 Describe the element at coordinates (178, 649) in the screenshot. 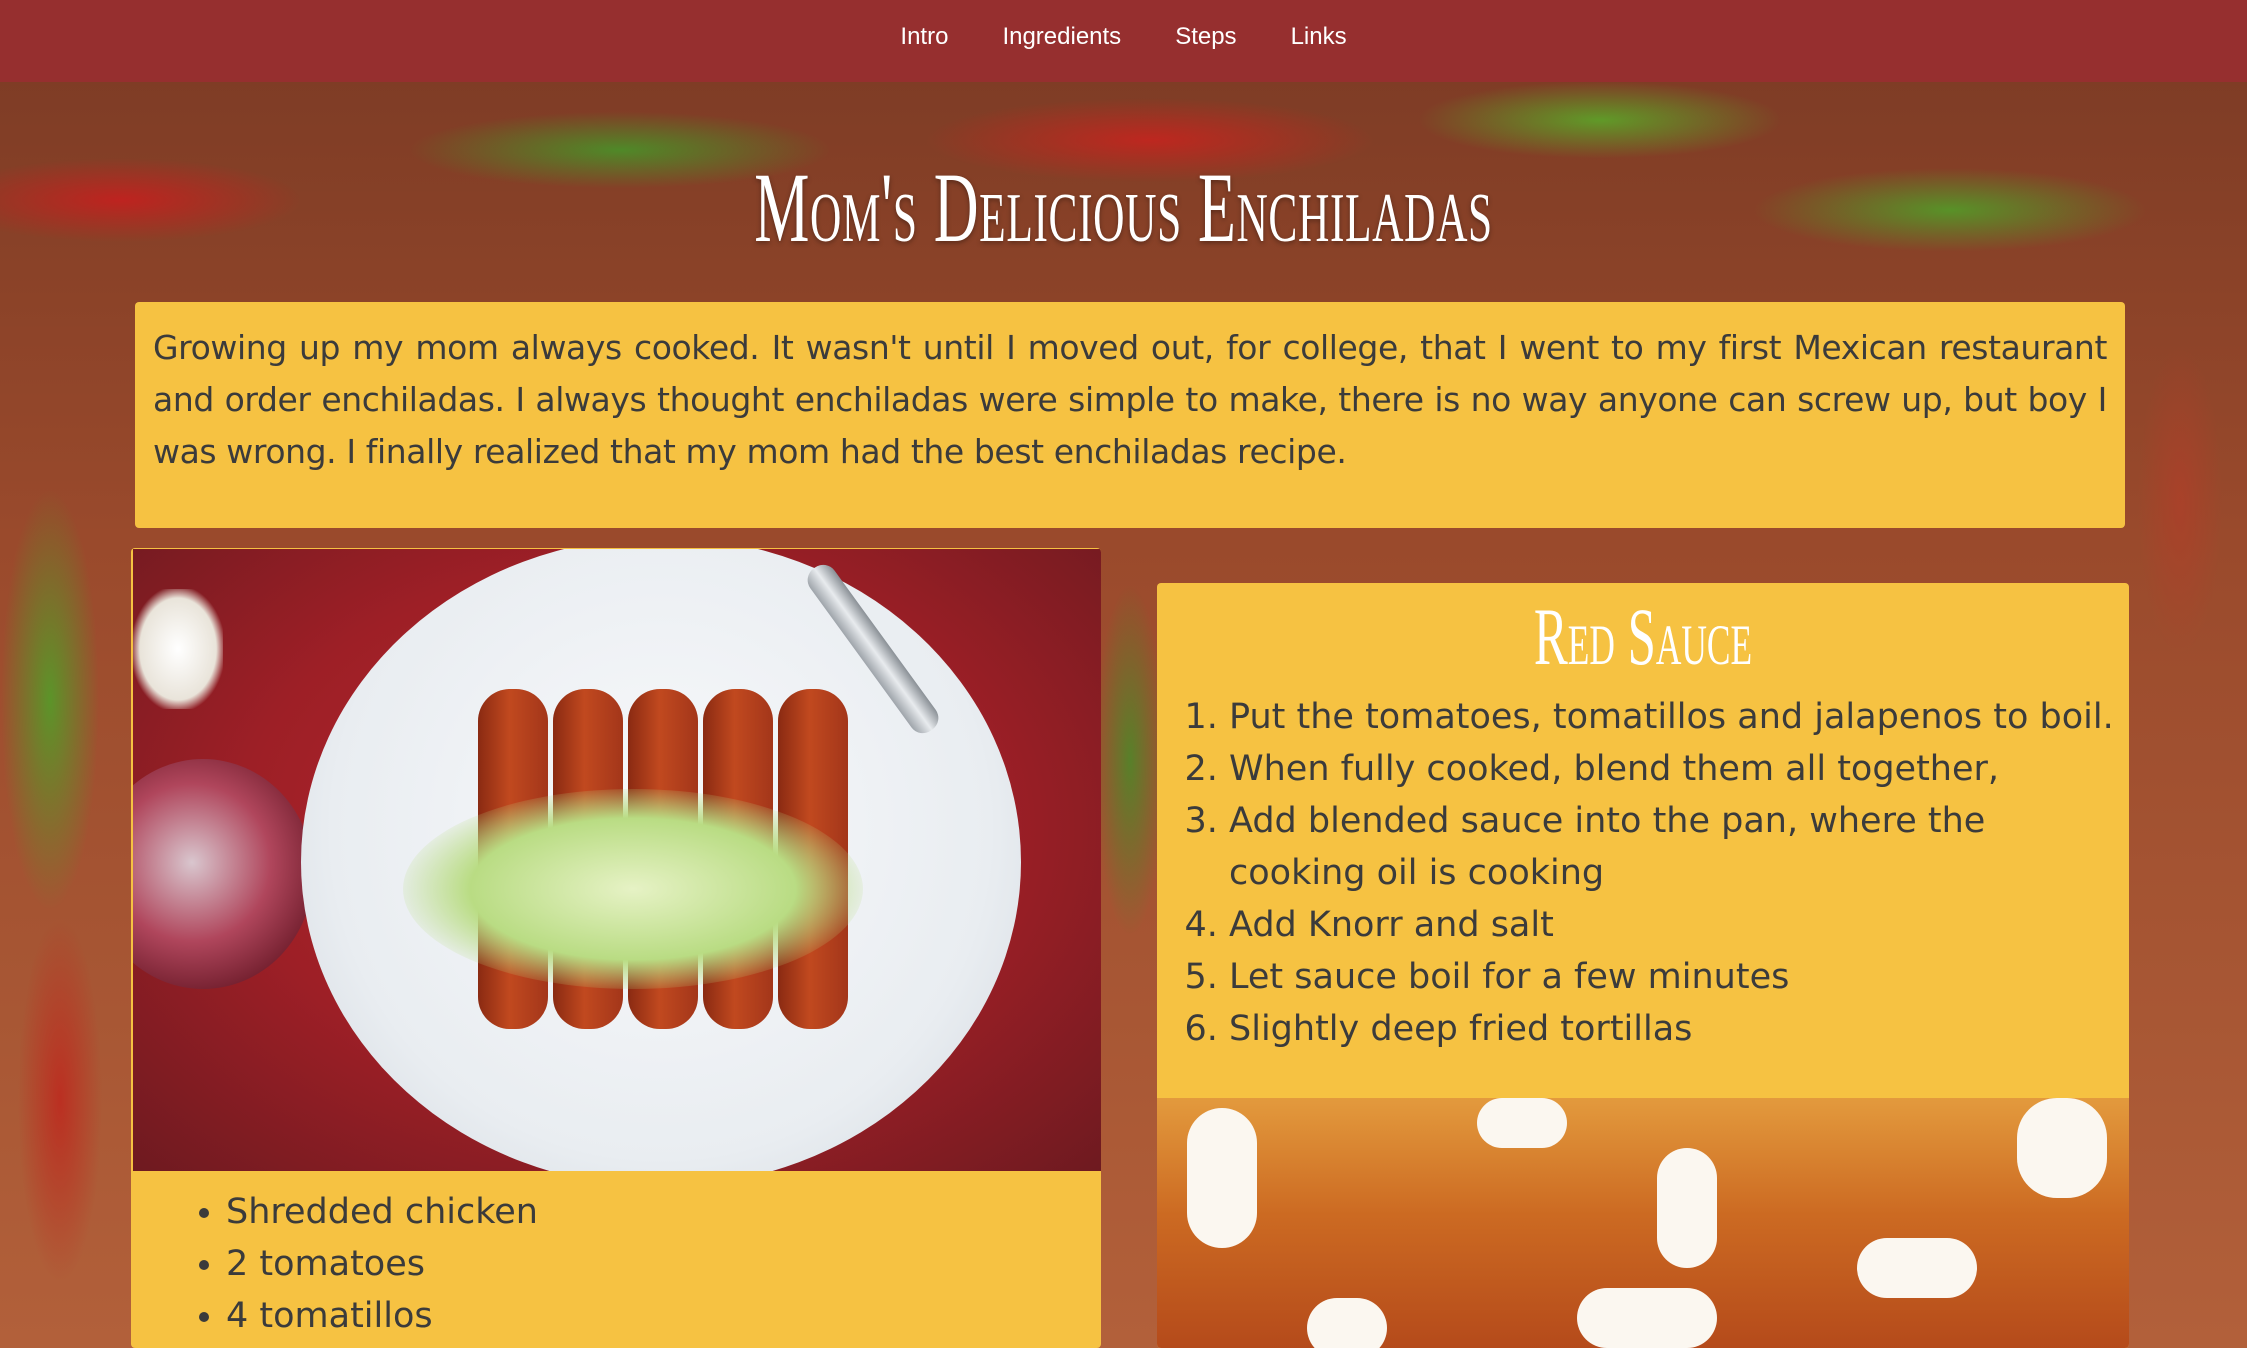

I see `onion-decoration` at that location.